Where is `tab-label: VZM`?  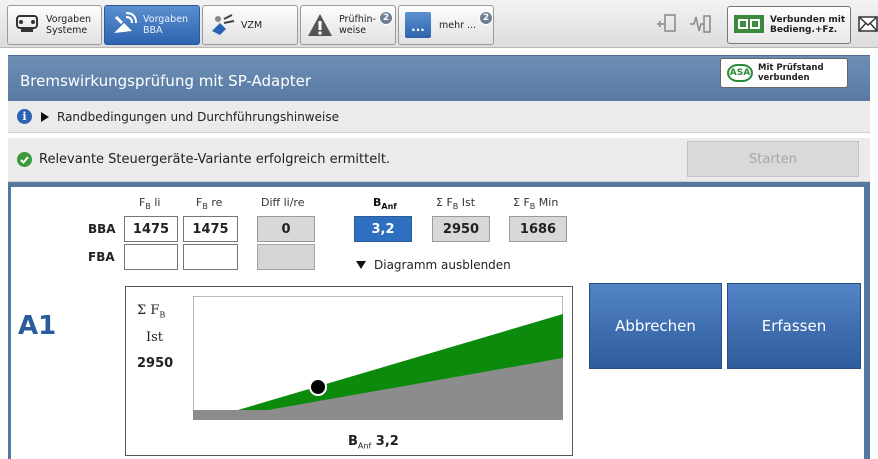 tab-label: VZM is located at coordinates (252, 25).